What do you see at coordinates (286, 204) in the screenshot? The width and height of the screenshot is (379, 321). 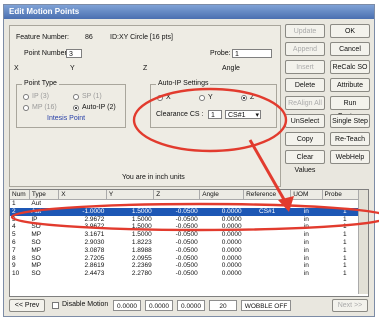 I see `annotation-arrow-head` at bounding box center [286, 204].